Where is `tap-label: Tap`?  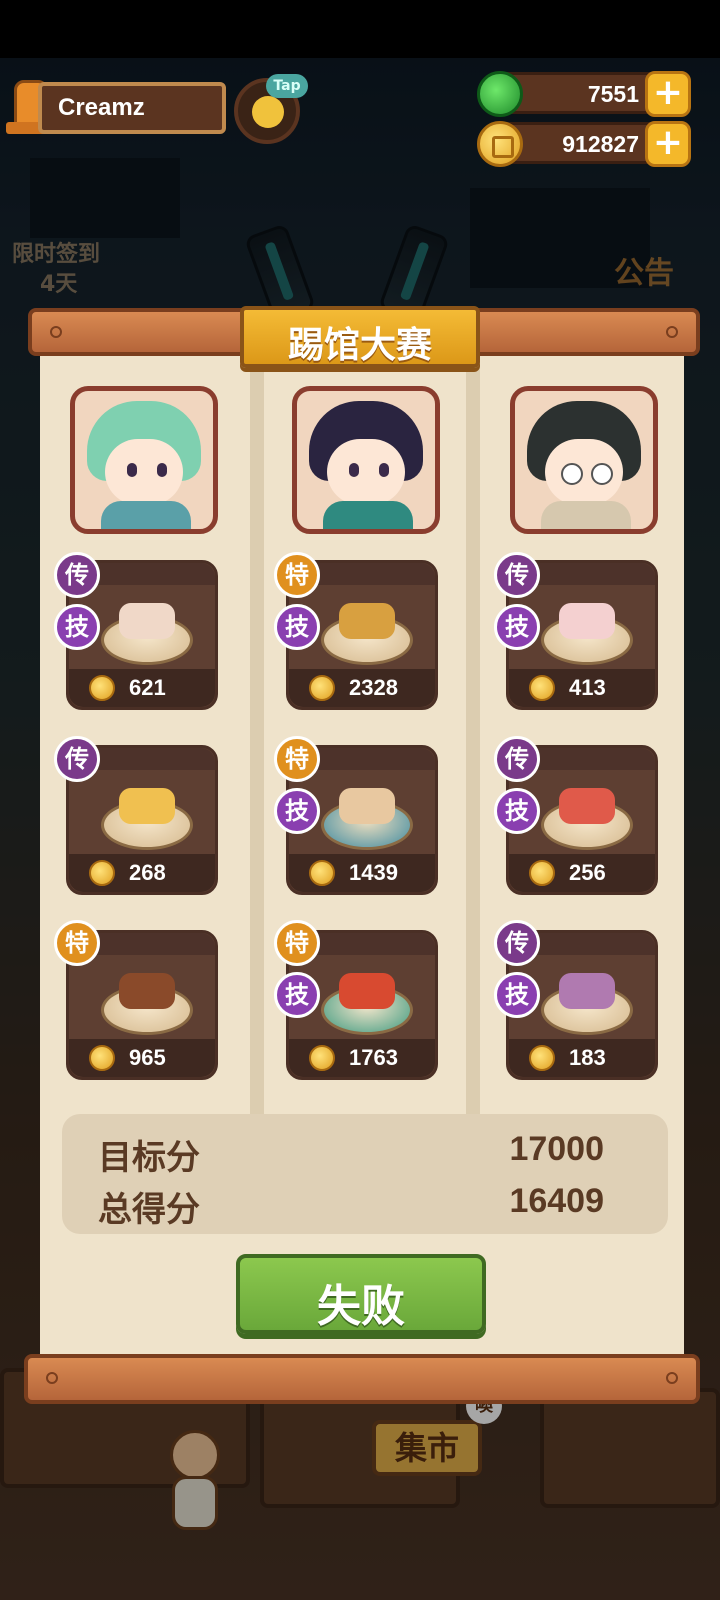
tap-label: Tap is located at coordinates (287, 86).